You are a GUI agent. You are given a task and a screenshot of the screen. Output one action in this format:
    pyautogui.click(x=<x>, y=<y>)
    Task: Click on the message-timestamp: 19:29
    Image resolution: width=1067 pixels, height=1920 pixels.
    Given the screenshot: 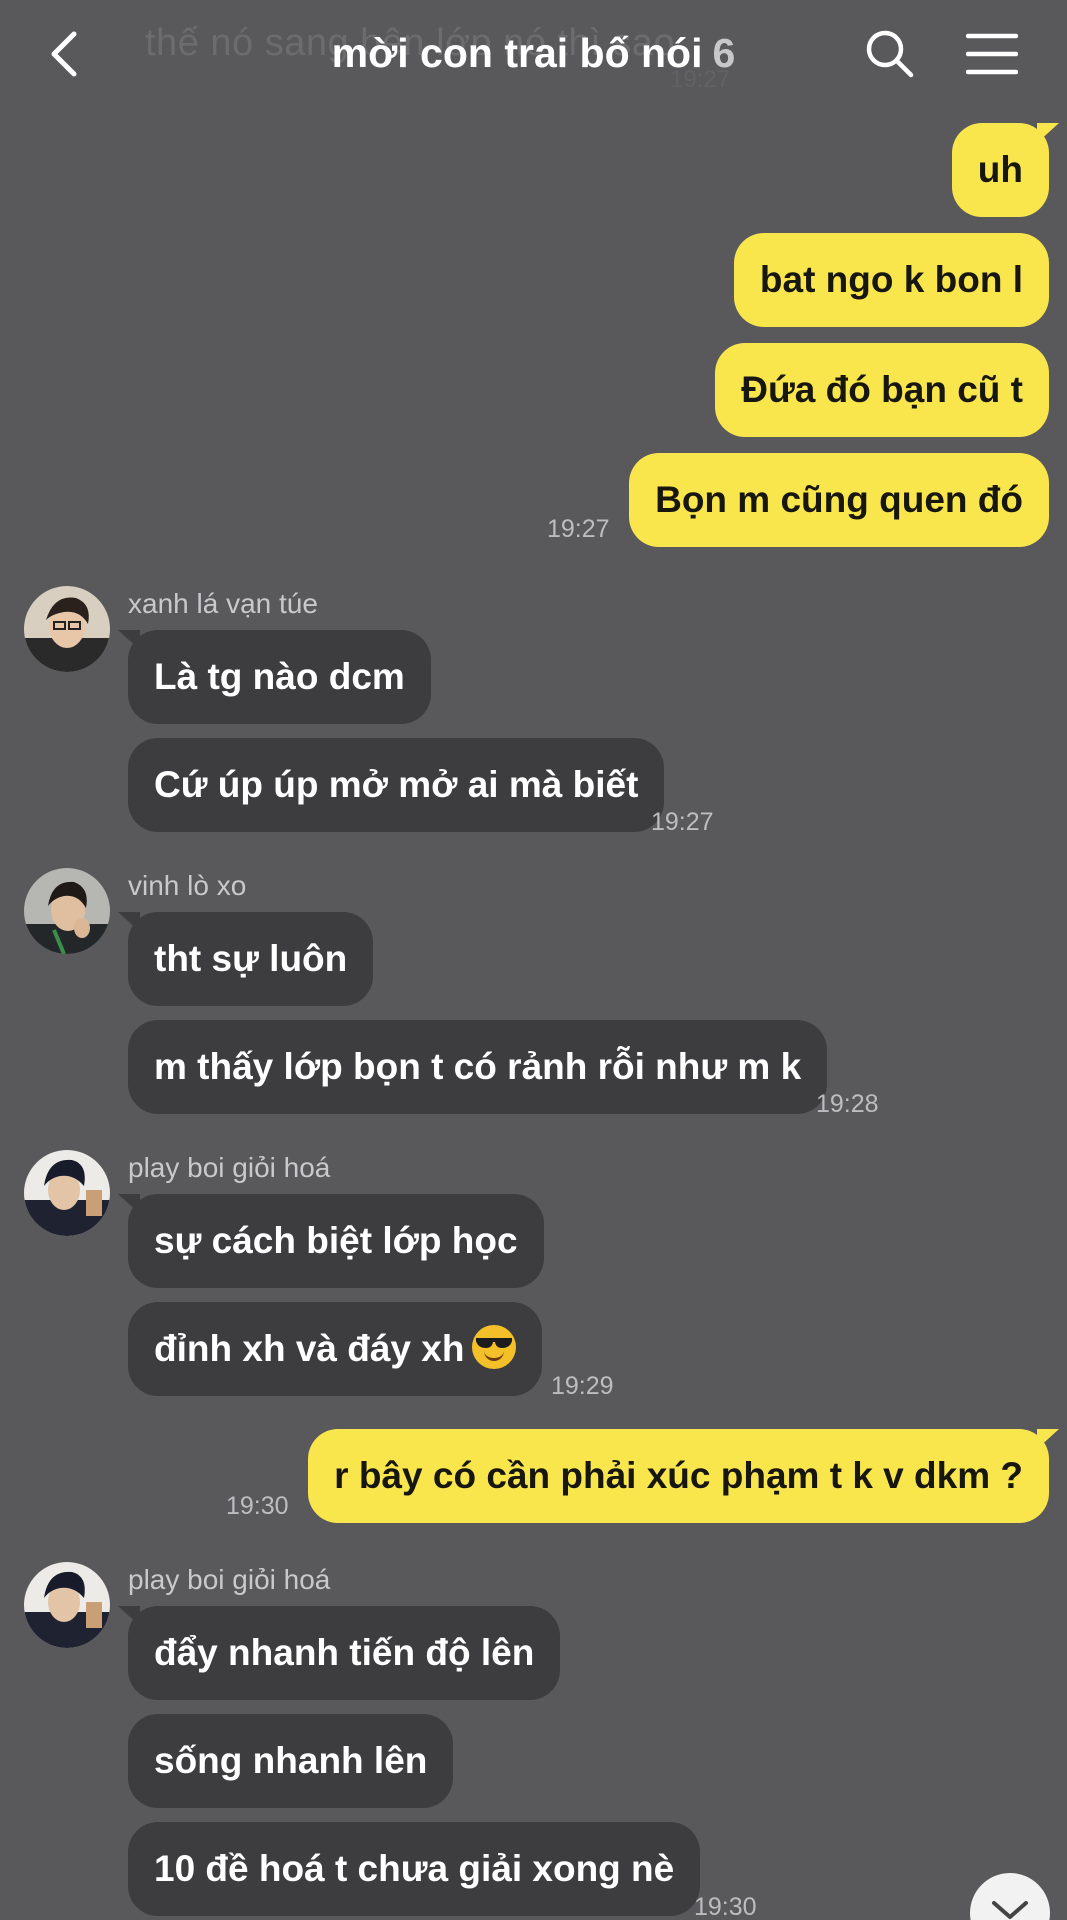 What is the action you would take?
    pyautogui.click(x=582, y=1386)
    